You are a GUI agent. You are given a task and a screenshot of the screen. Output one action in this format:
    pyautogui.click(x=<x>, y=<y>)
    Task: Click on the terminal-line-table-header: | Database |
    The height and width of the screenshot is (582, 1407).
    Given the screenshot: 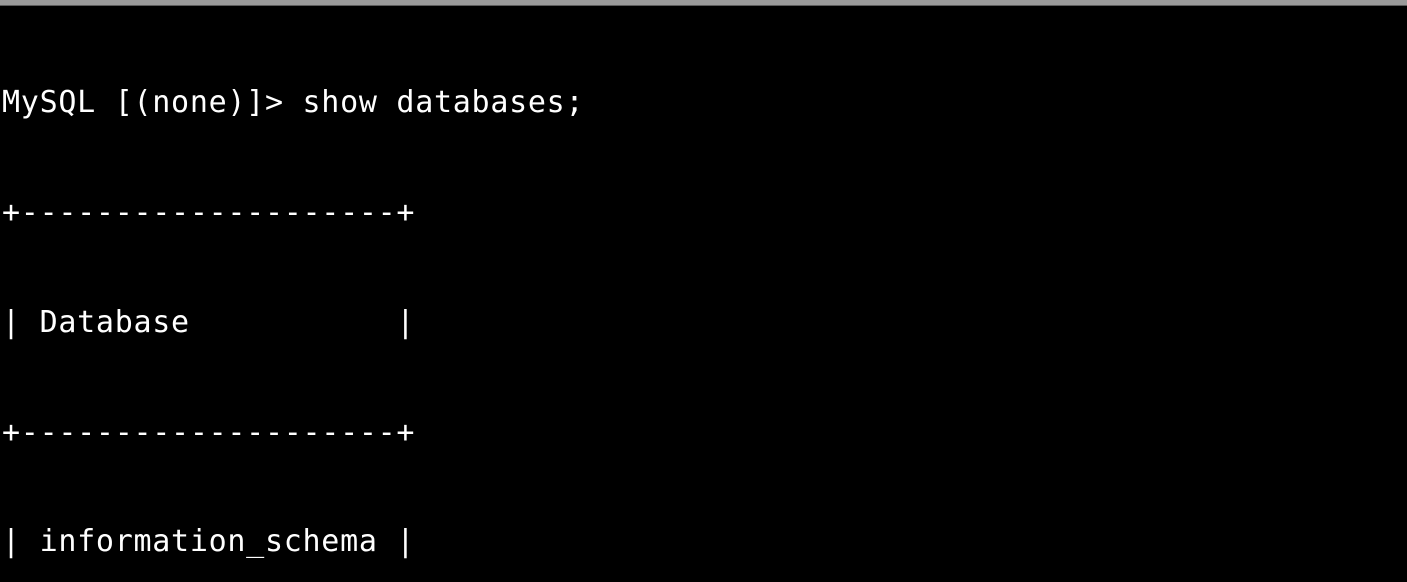 What is the action you would take?
    pyautogui.click(x=209, y=322)
    